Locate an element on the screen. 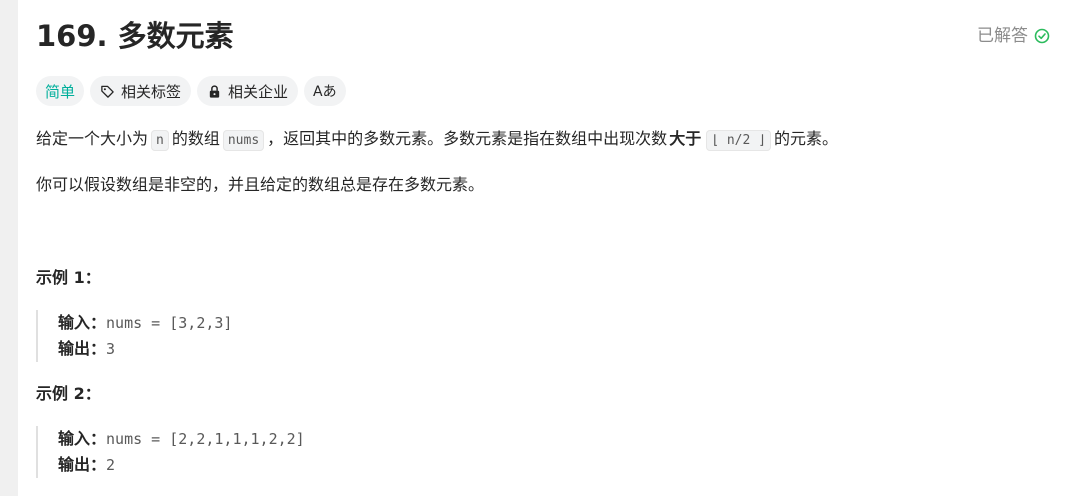 Image resolution: width=1065 pixels, height=496 pixels. problem-tags: 简单 相关标签 相关企业 Aあ is located at coordinates (191, 91).